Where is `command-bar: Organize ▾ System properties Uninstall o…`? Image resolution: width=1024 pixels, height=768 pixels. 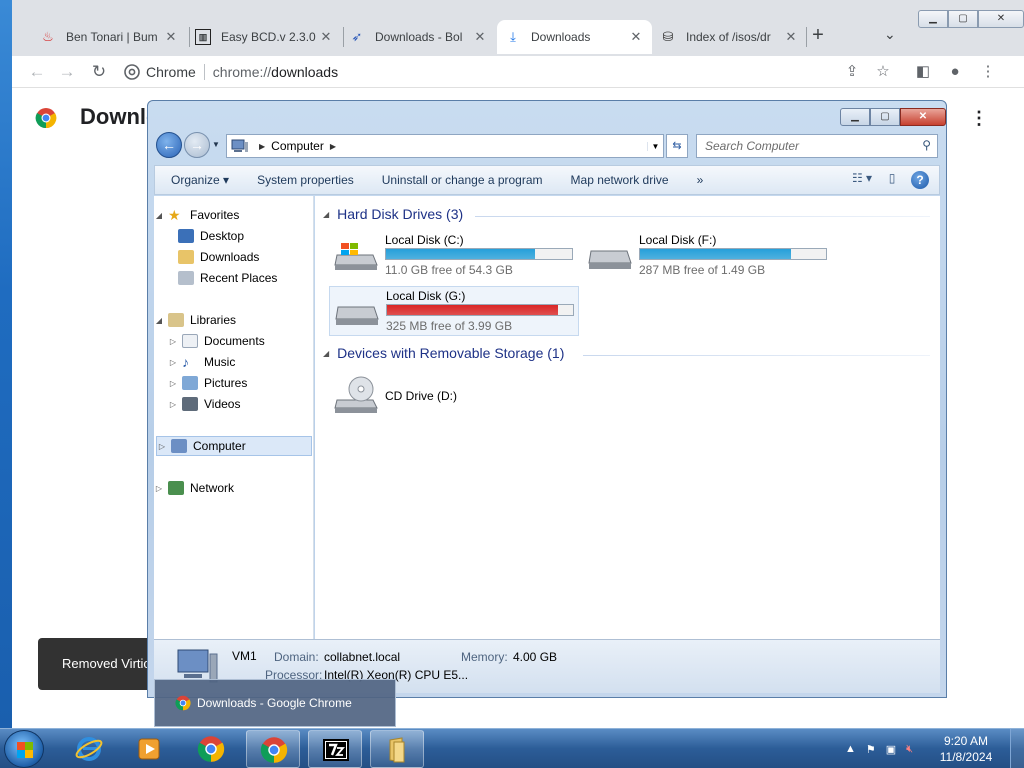 command-bar: Organize ▾ System properties Uninstall o… is located at coordinates (547, 180).